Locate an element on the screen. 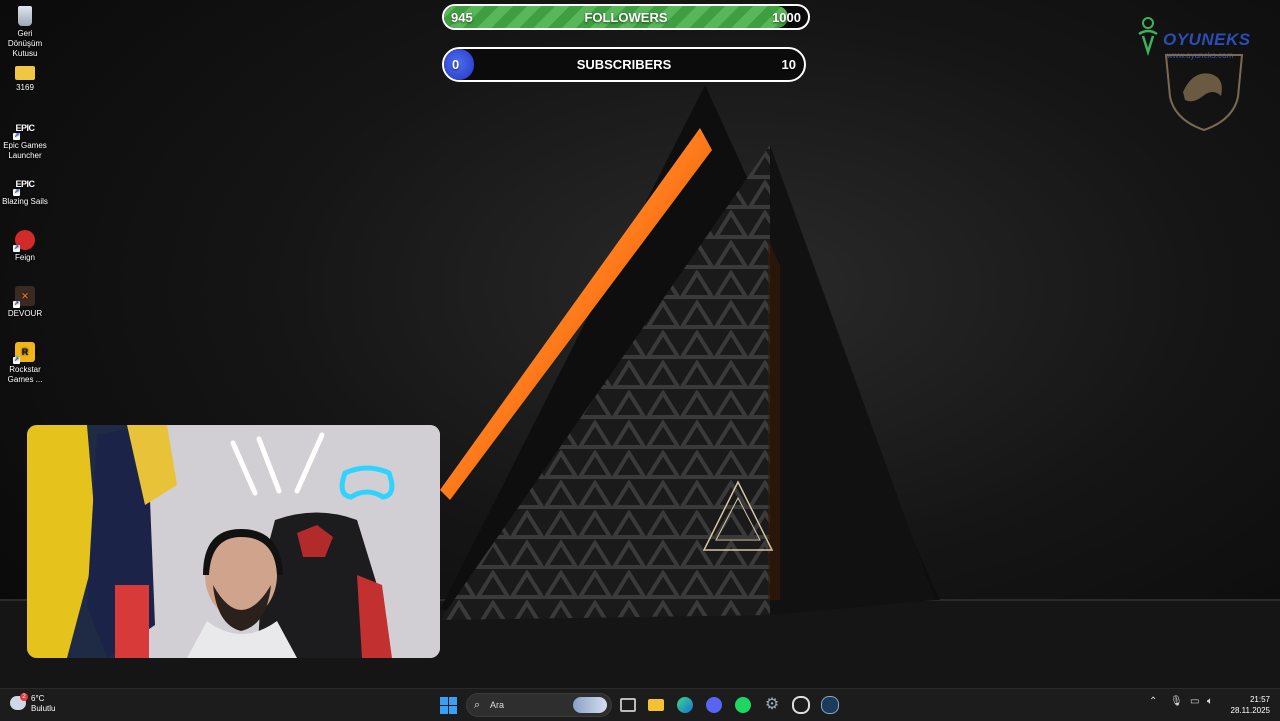  chrome-icon is located at coordinates (801, 705).